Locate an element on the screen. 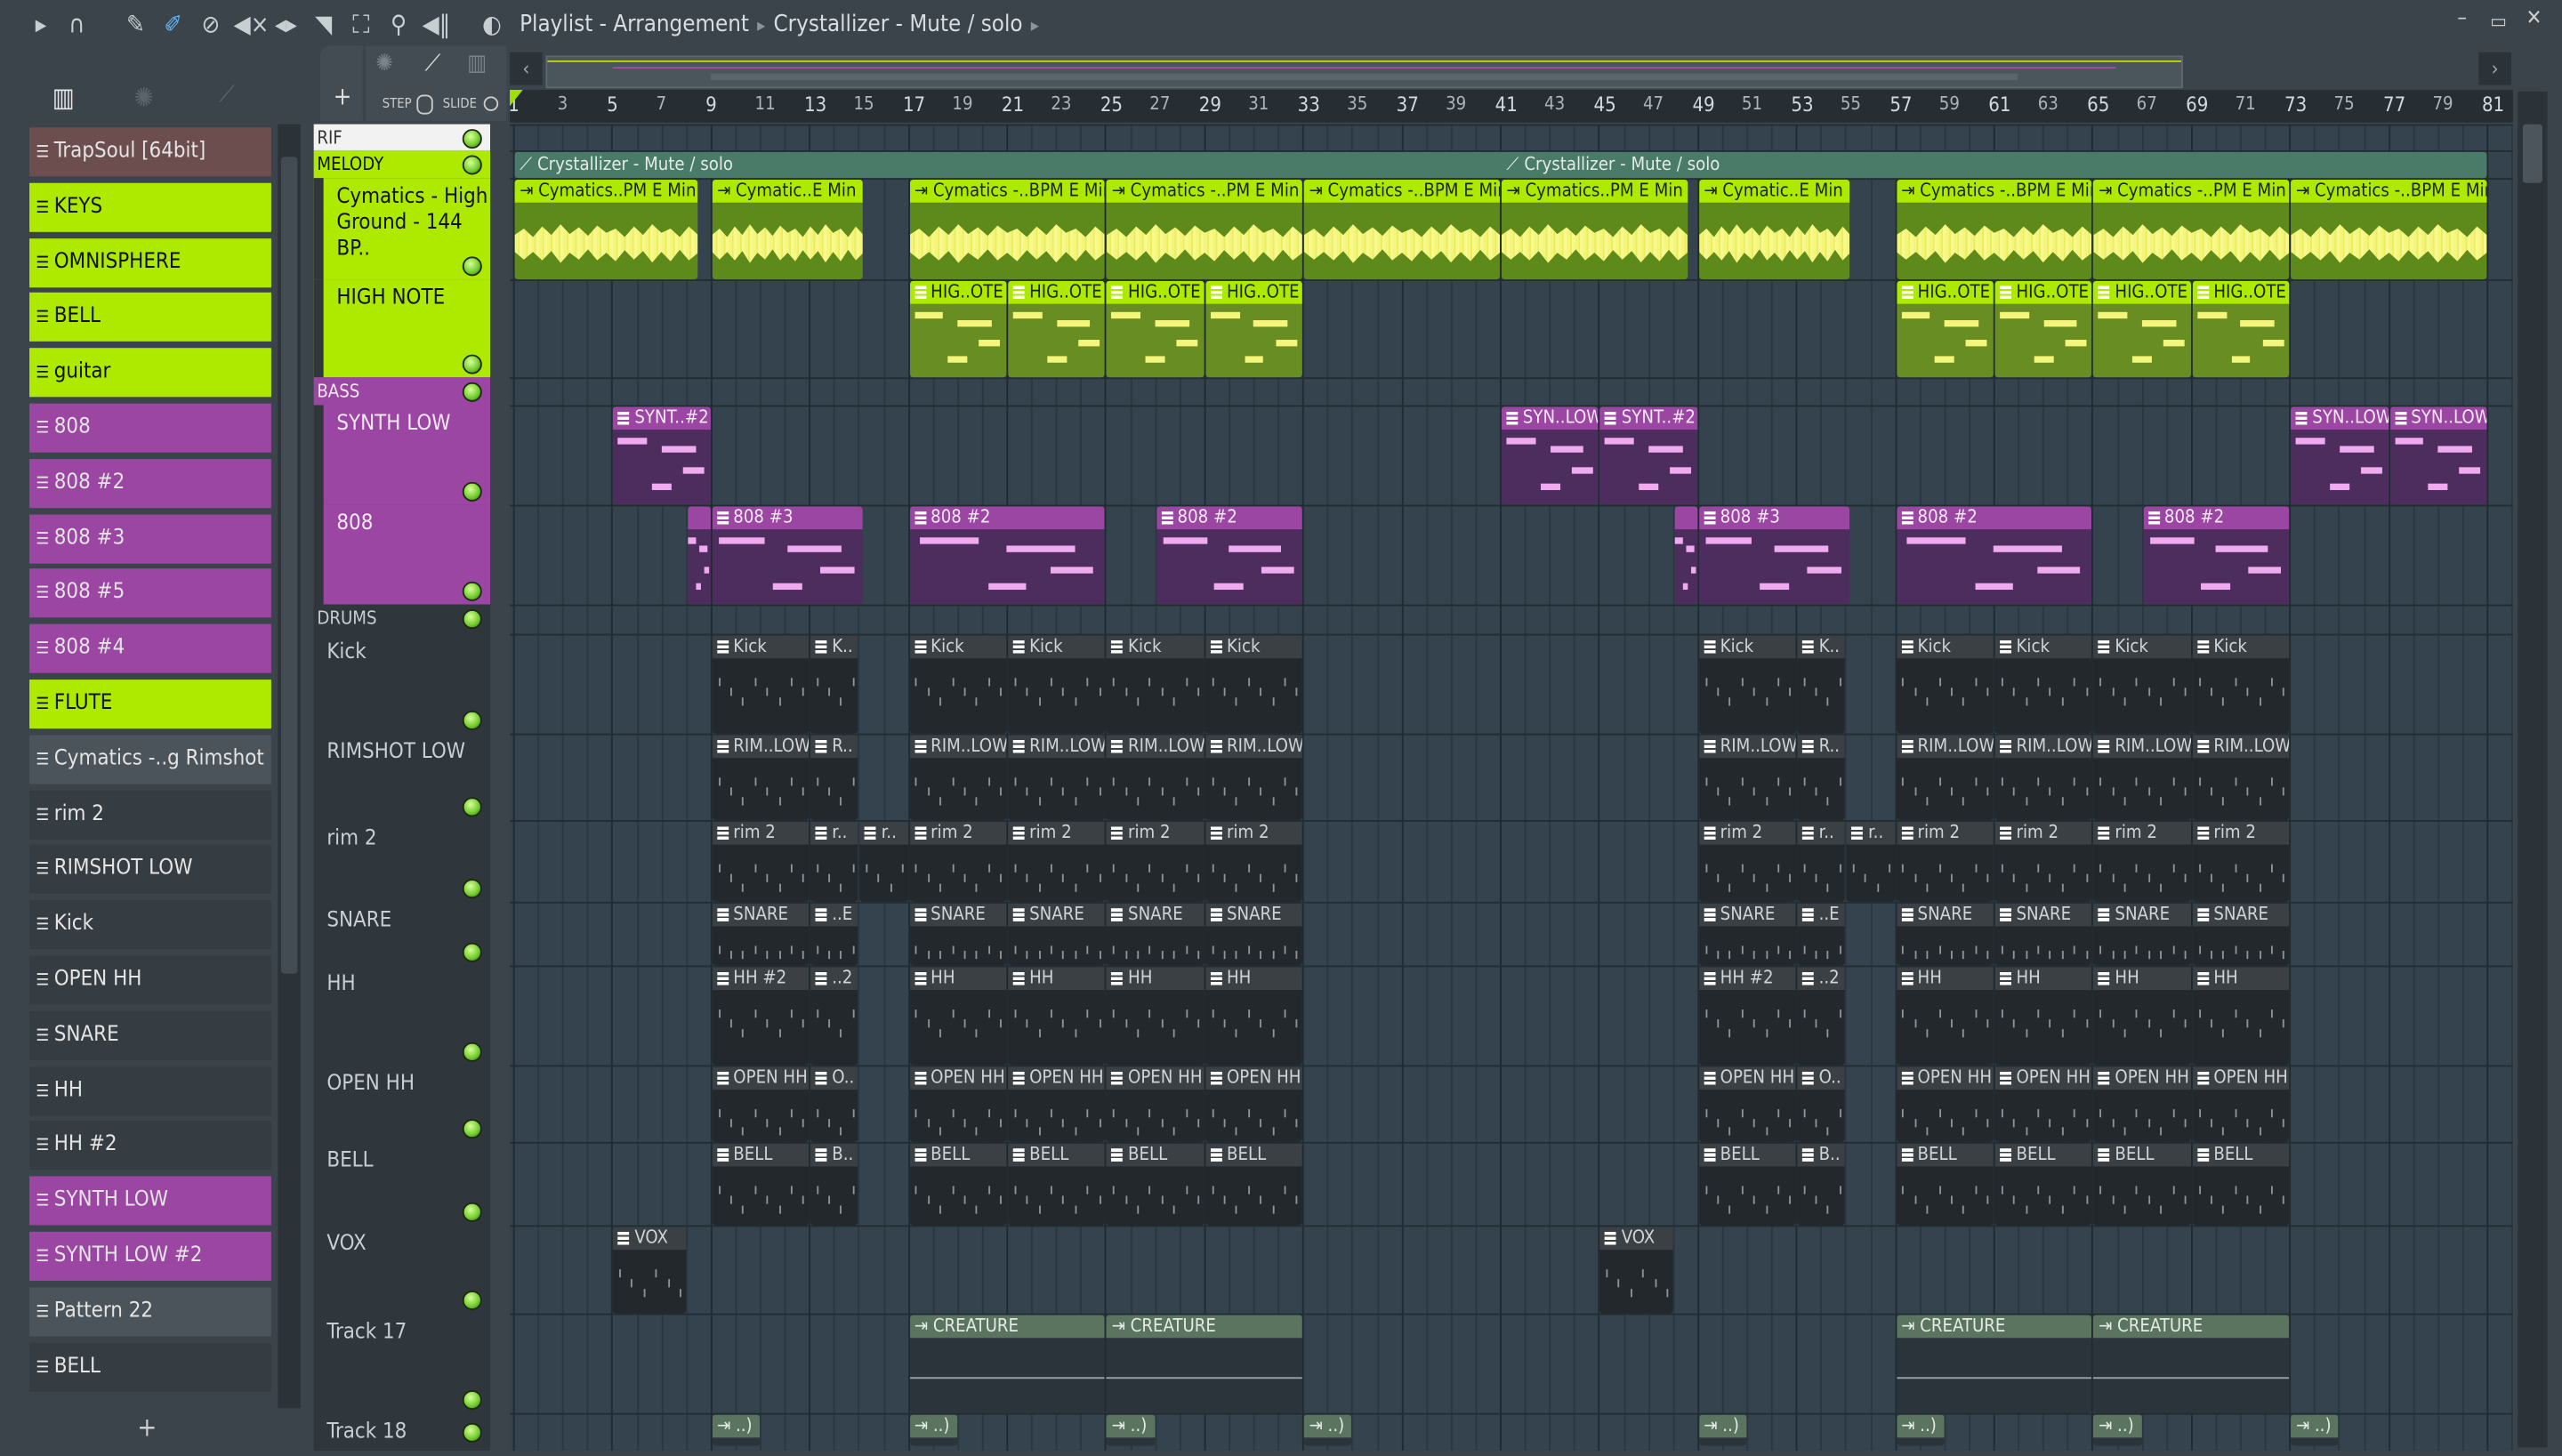  channel-item: ☰ TrapSoul [64bit] is located at coordinates (150, 152).